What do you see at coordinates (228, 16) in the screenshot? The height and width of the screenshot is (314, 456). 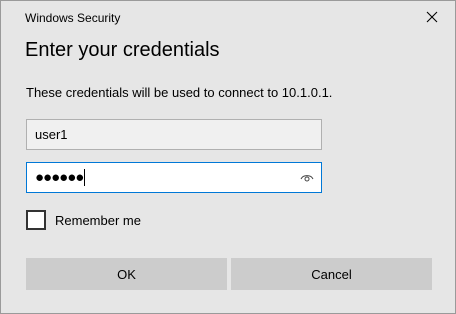 I see `title-bar: Windows Security` at bounding box center [228, 16].